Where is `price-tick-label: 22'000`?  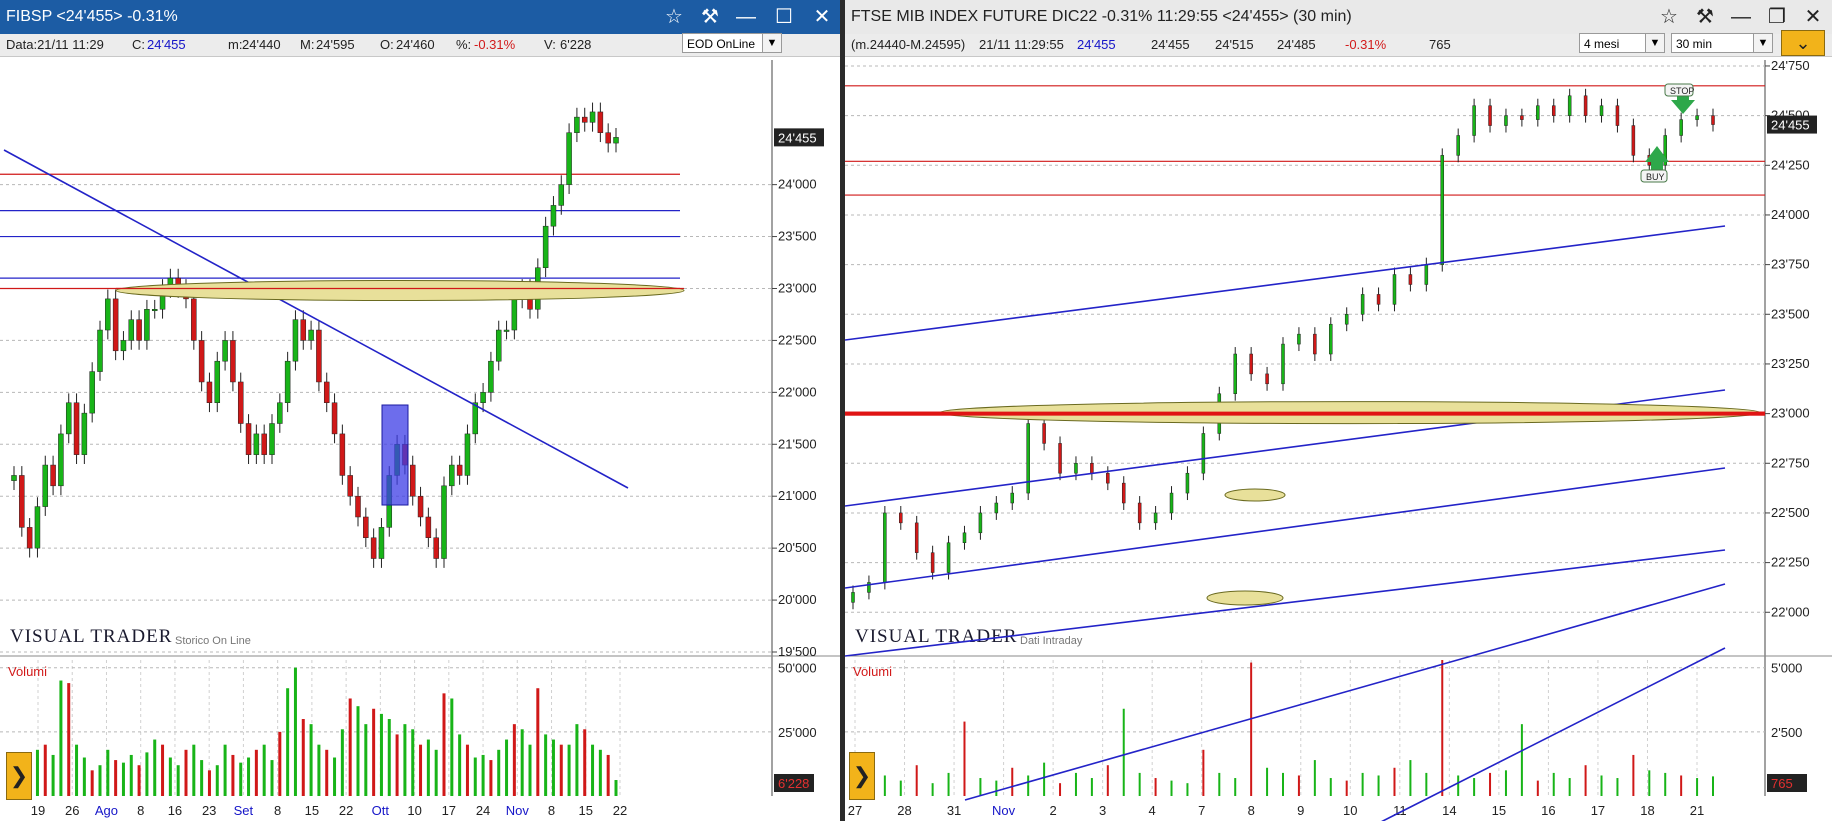 price-tick-label: 22'000 is located at coordinates (797, 391).